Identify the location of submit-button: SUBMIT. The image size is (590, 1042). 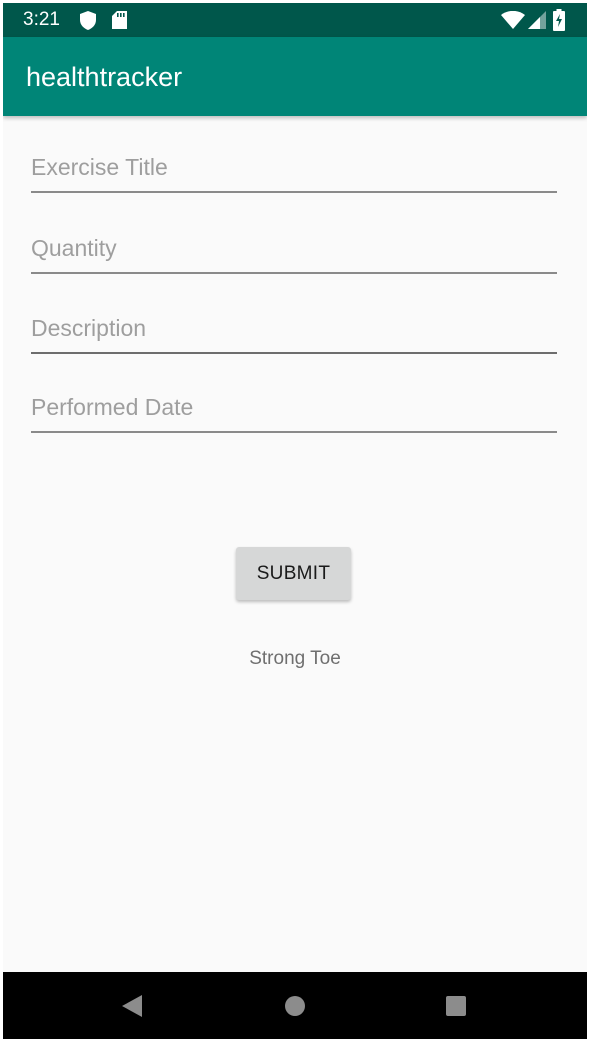
(293, 573).